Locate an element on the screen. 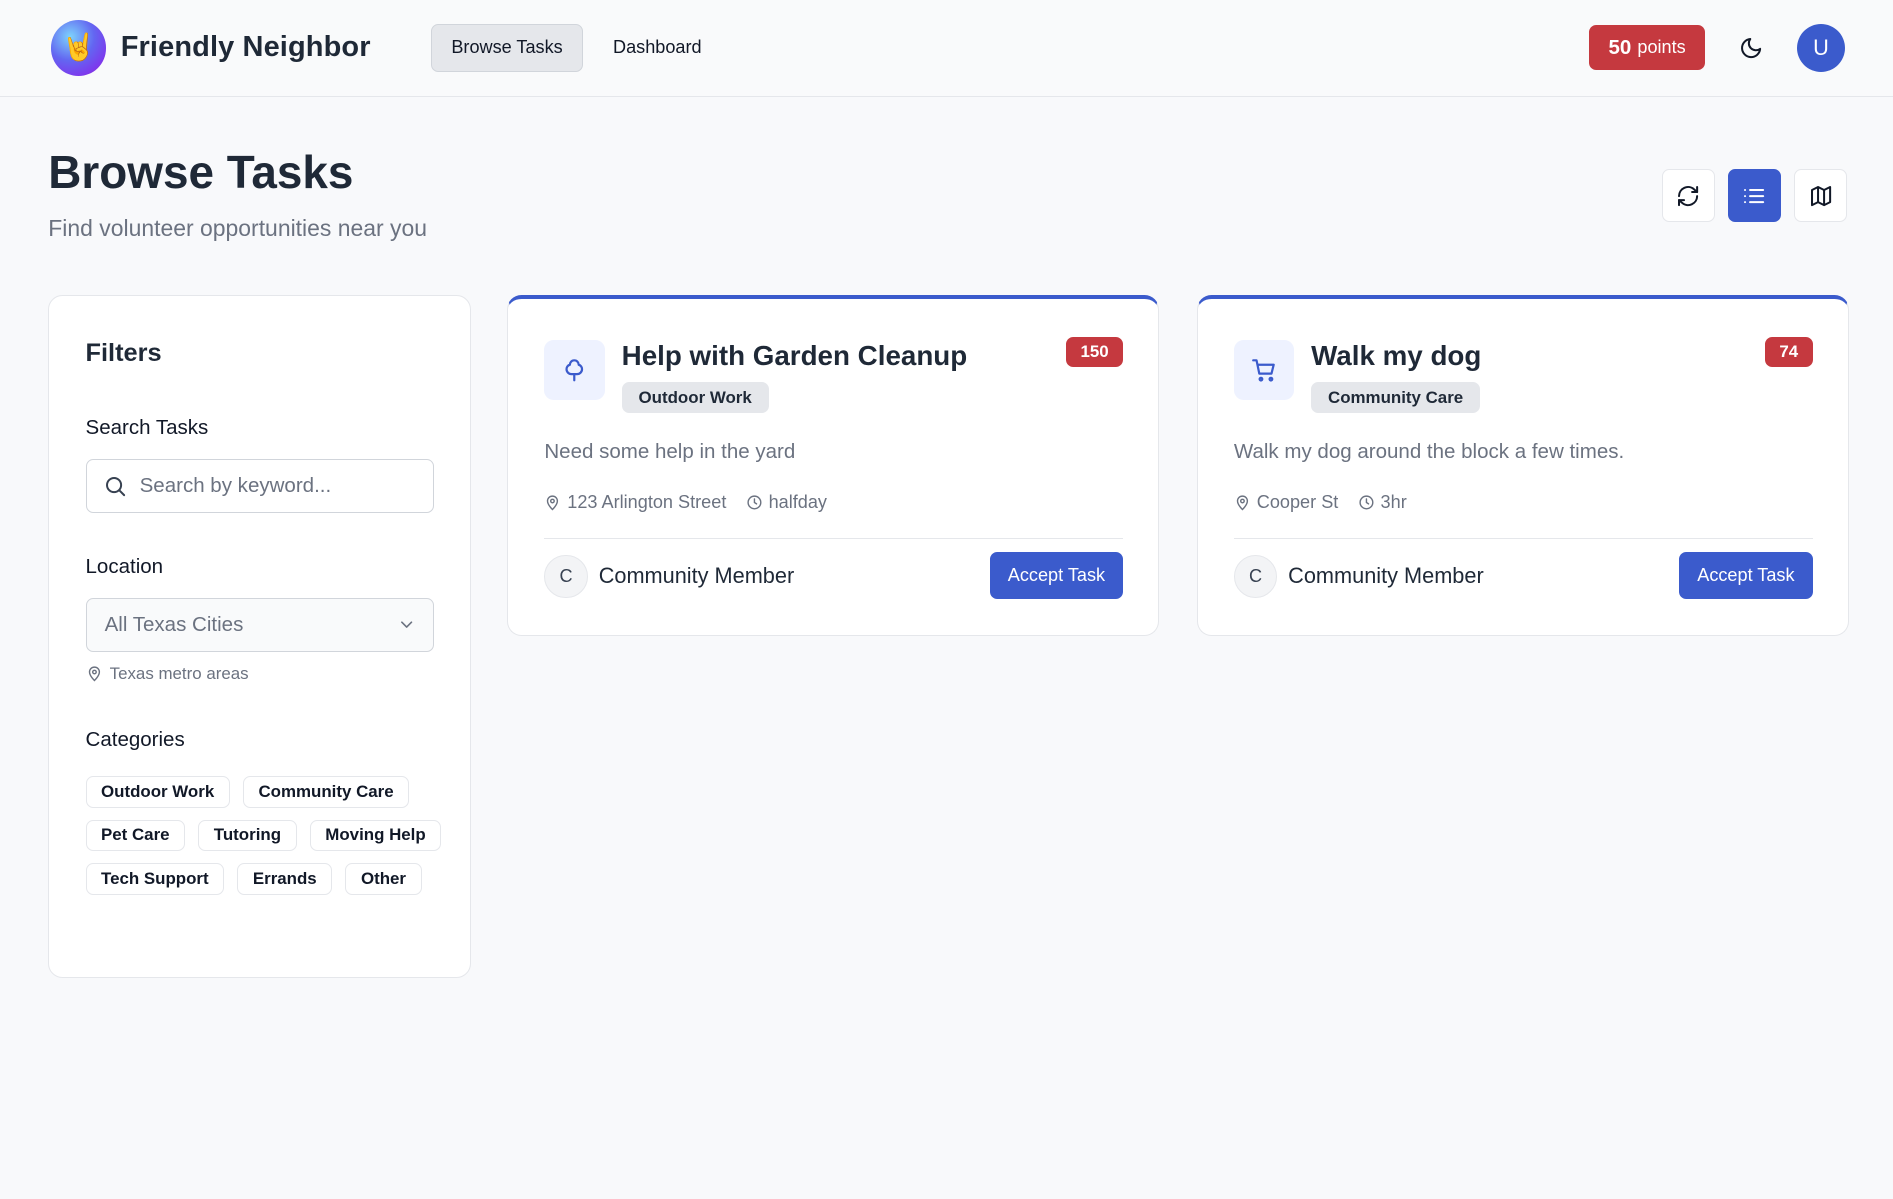  category-chip-tutoring: Tutoring is located at coordinates (247, 835).